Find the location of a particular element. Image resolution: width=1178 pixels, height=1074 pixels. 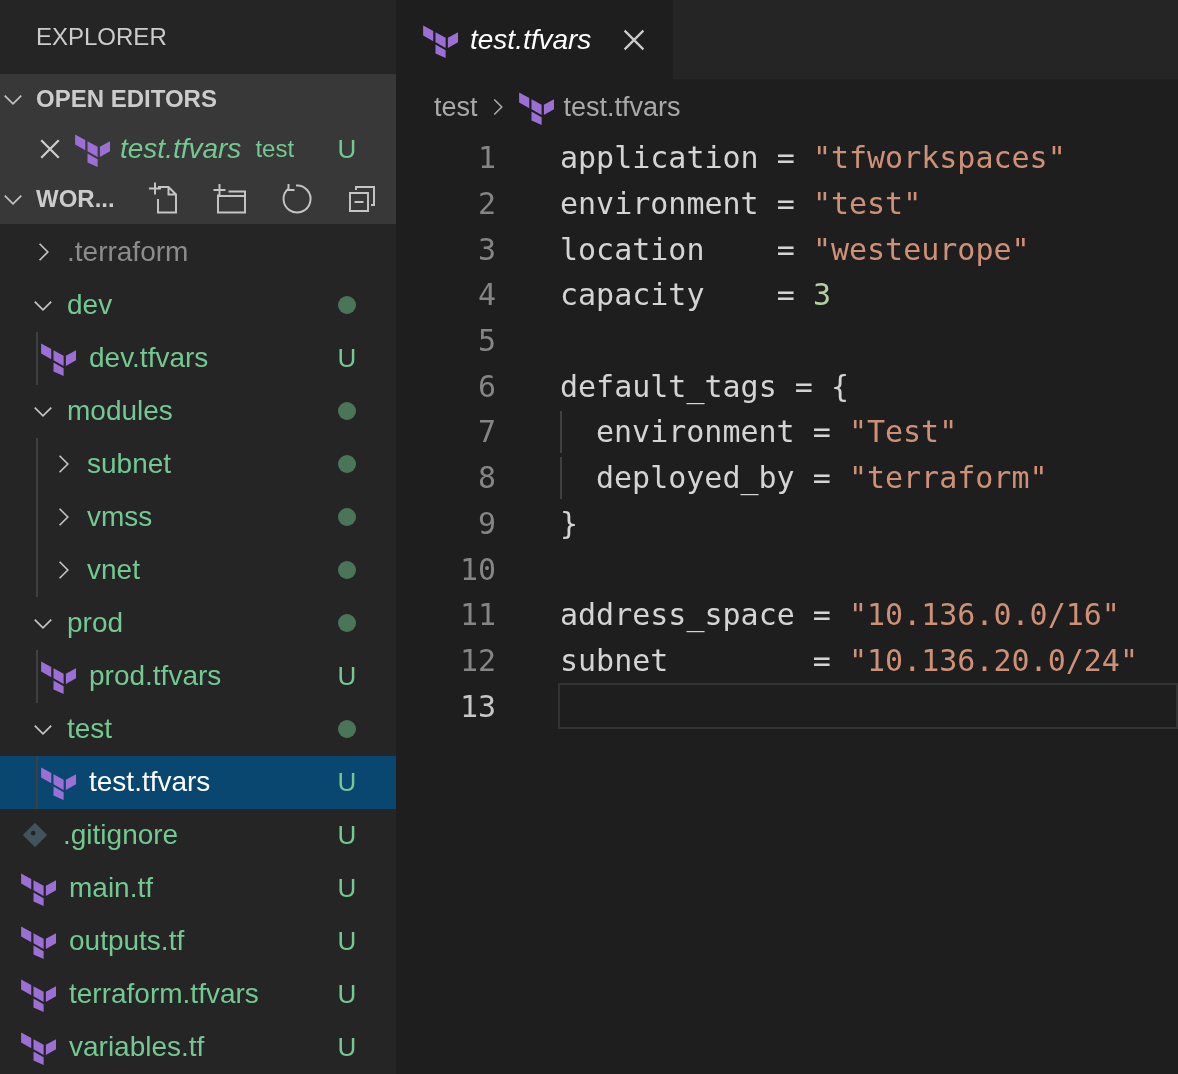

breadcrumb: test.tfvars is located at coordinates (622, 107).